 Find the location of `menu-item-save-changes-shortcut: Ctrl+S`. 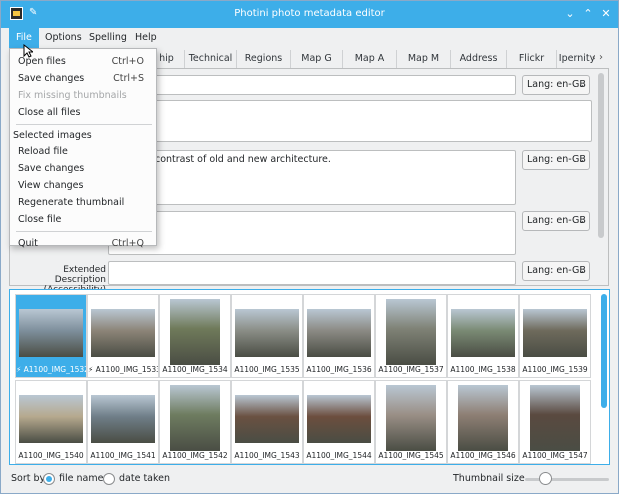

menu-item-save-changes-shortcut: Ctrl+S is located at coordinates (128, 78).